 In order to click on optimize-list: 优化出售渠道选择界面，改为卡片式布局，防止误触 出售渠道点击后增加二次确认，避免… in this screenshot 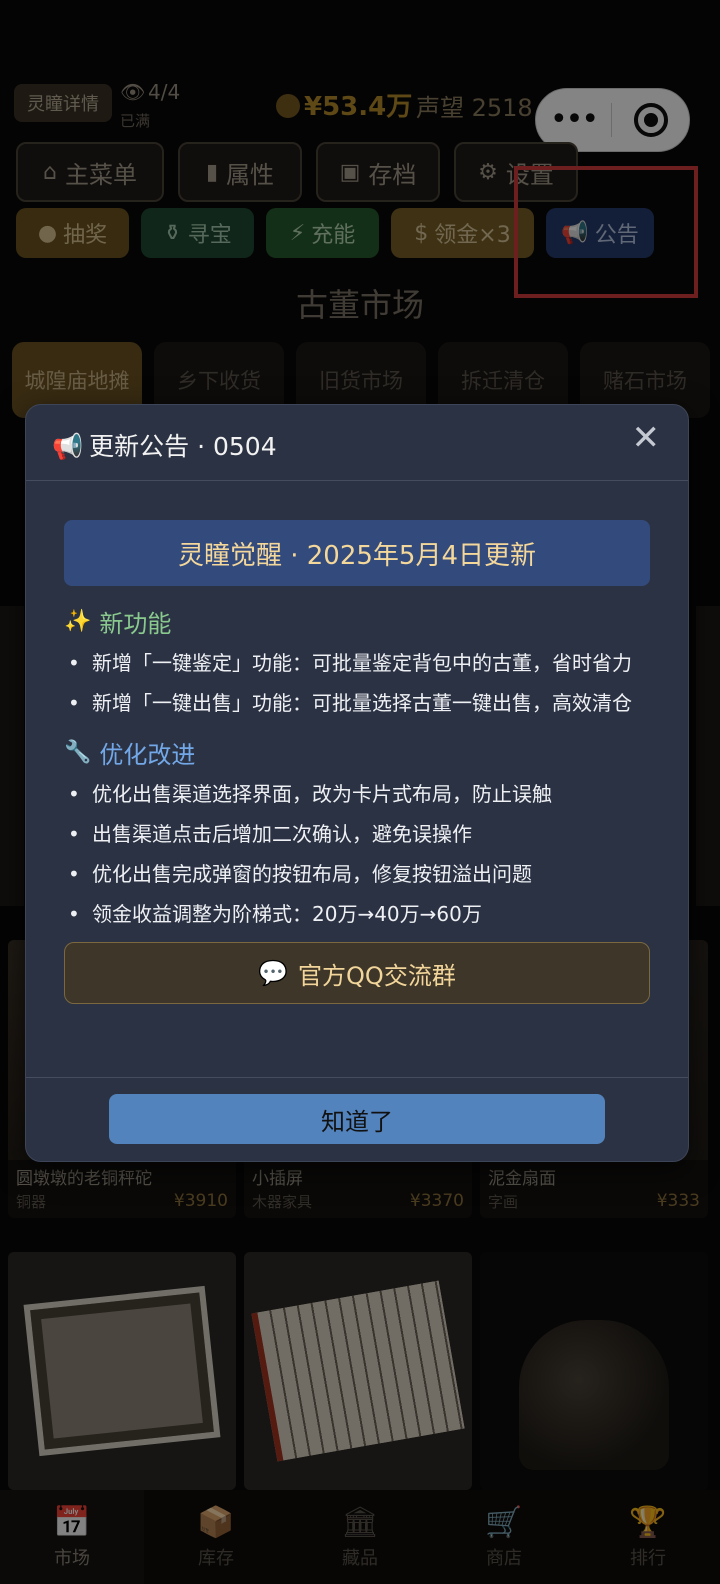, I will do `click(357, 854)`.